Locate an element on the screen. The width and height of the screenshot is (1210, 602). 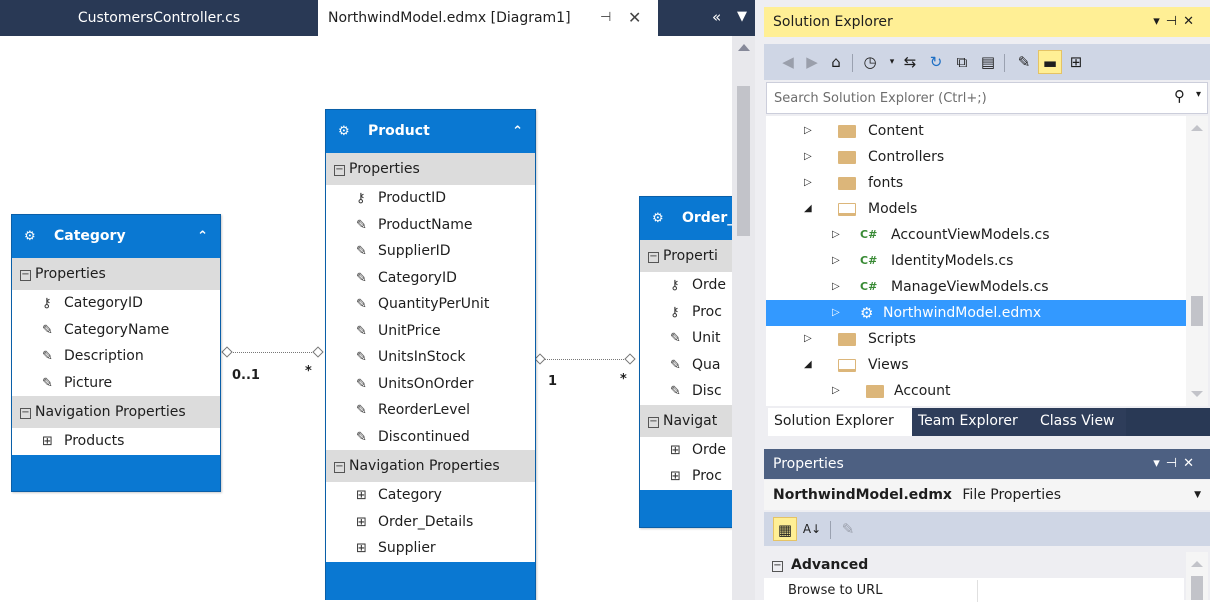
entity-key-property: ⚷ ProductID is located at coordinates (430, 198).